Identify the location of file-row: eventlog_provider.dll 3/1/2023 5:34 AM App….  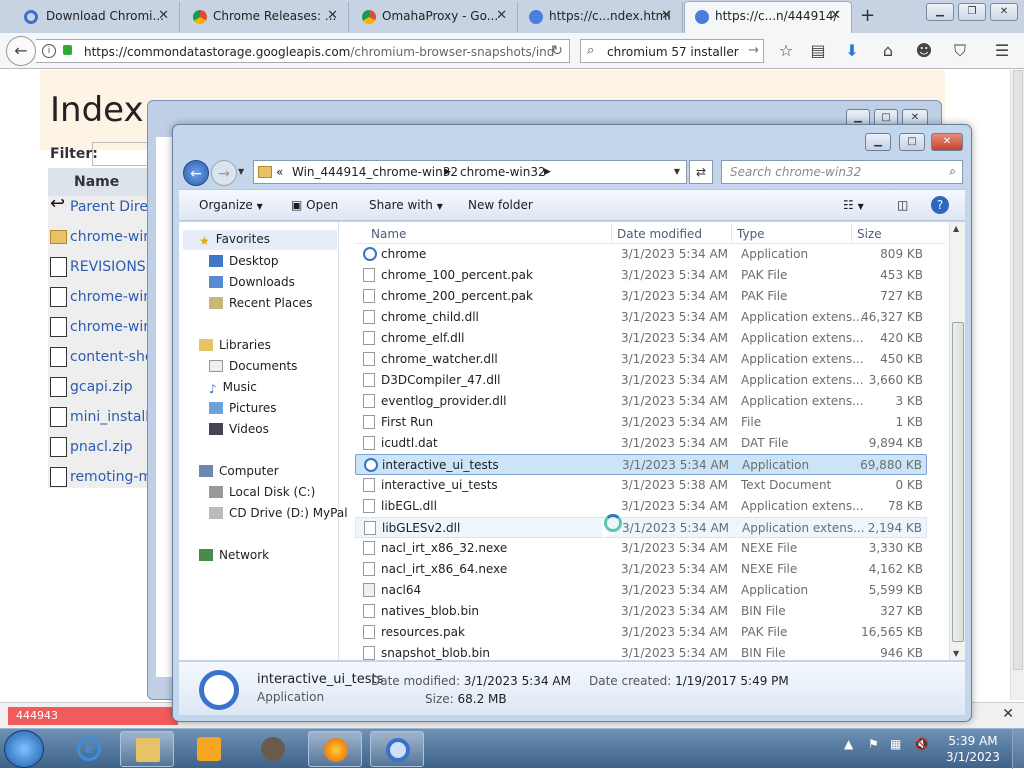
(641, 401).